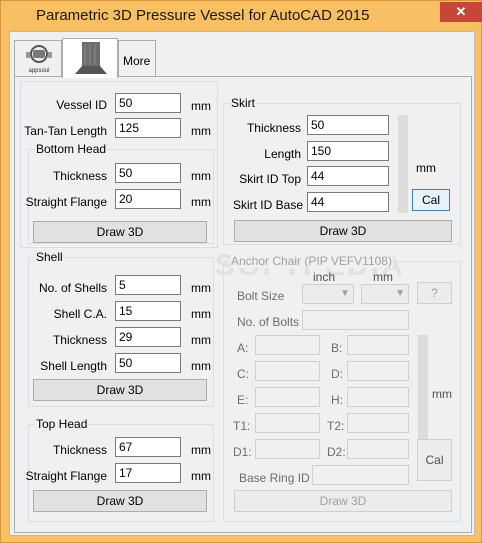 This screenshot has width=482, height=543. Describe the element at coordinates (71, 149) in the screenshot. I see `bottom-head-title: Bottom Head` at that location.